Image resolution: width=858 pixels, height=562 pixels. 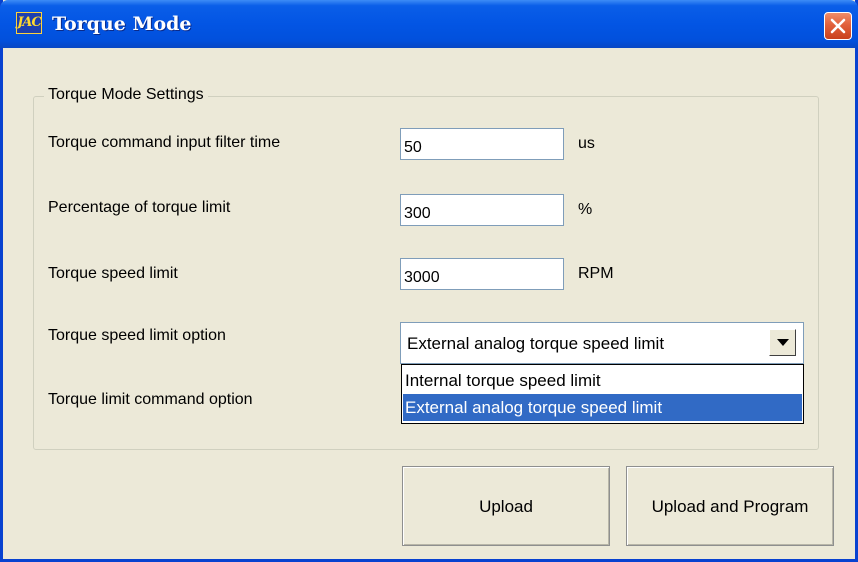 I want to click on option-external-analog-speed-limit: External analog torque speed limit, so click(x=602, y=407).